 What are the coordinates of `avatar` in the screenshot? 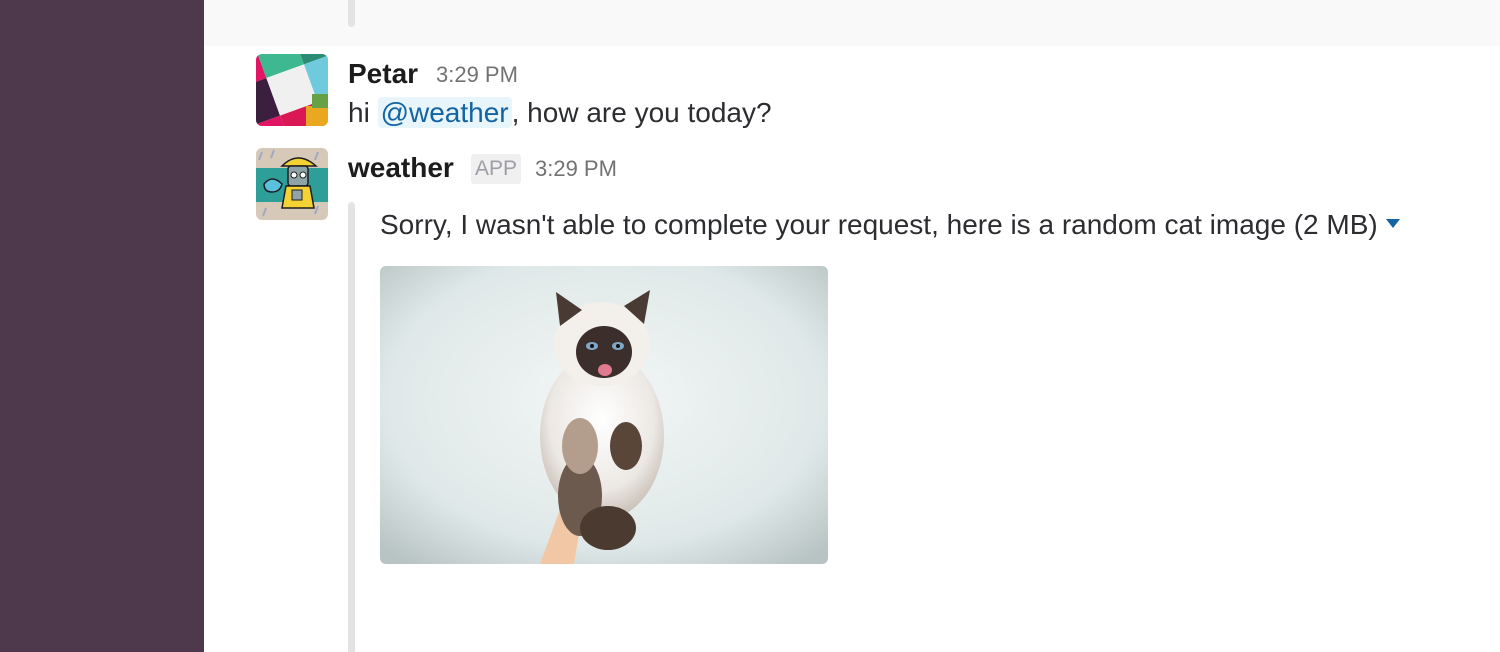 It's located at (292, 90).